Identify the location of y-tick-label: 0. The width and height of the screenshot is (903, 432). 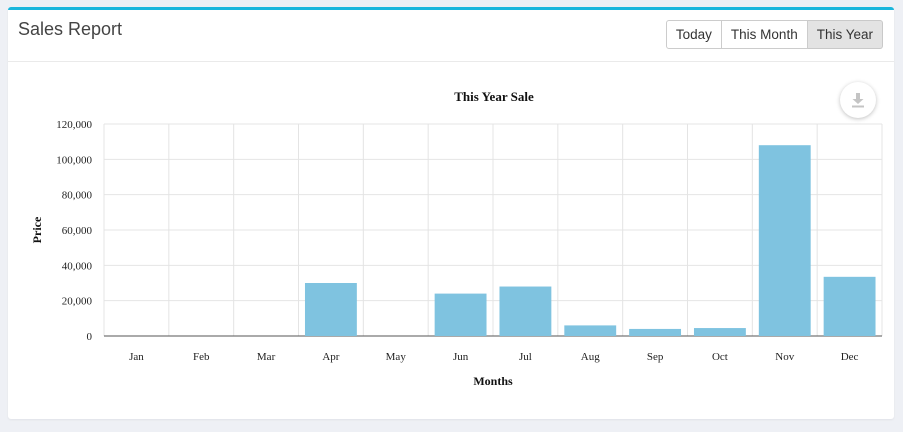
(90, 337).